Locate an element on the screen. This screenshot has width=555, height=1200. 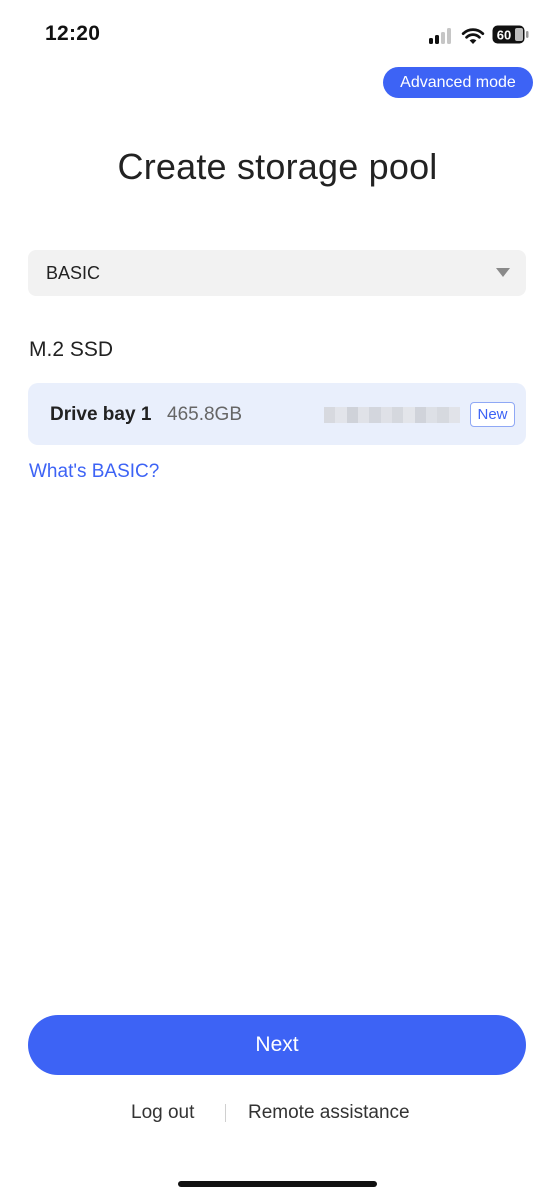
drive-name: Drive bay 1 is located at coordinates (101, 414).